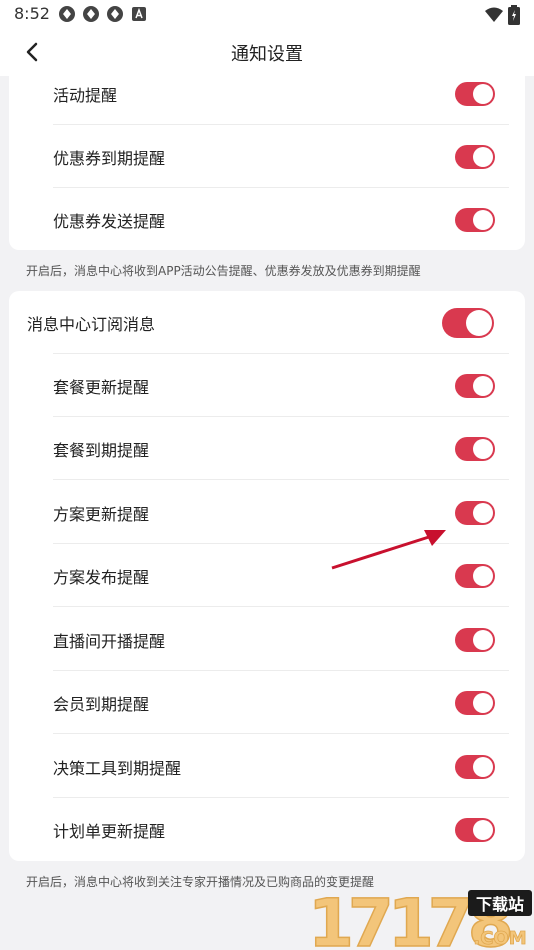 The width and height of the screenshot is (534, 950). I want to click on row-label: 决策工具到期提醒, so click(117, 768).